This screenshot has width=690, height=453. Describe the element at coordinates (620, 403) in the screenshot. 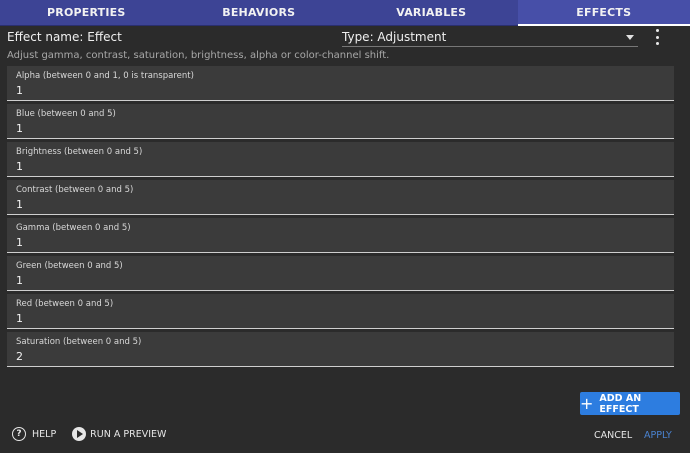

I see `add-effect-label: ADD AN EFFECT` at that location.